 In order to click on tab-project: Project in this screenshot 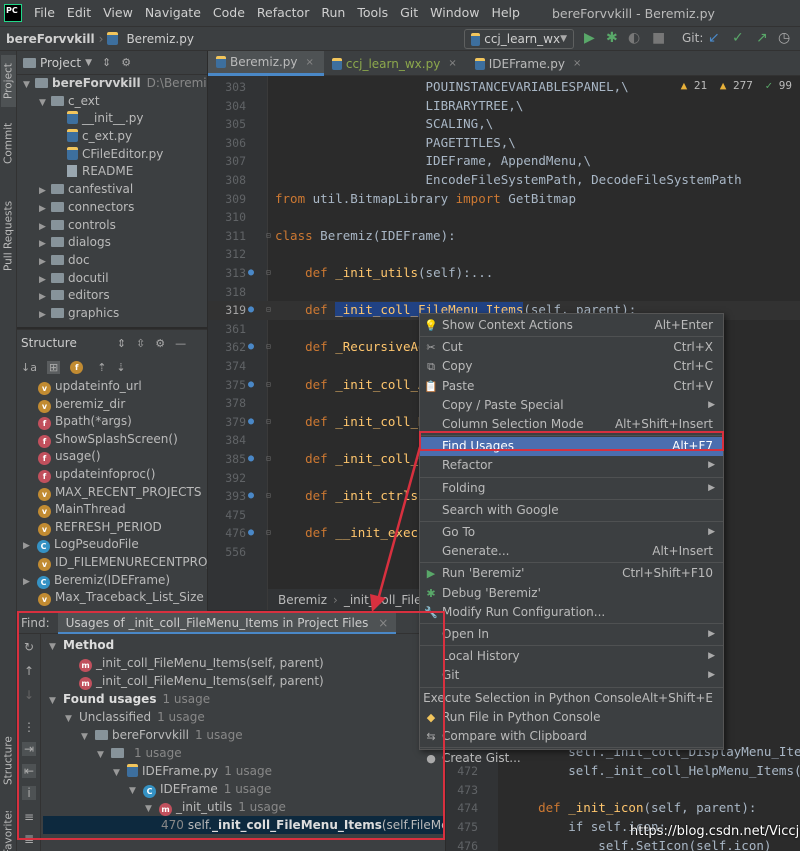, I will do `click(8, 81)`.